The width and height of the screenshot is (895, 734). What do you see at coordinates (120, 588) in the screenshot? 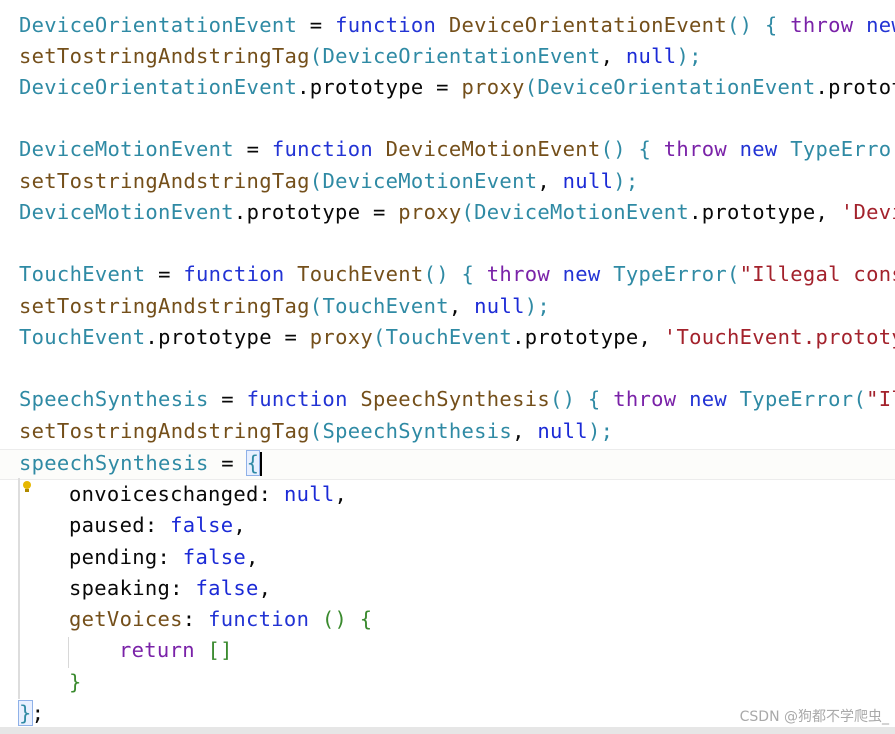
I see `code-token: speaking` at bounding box center [120, 588].